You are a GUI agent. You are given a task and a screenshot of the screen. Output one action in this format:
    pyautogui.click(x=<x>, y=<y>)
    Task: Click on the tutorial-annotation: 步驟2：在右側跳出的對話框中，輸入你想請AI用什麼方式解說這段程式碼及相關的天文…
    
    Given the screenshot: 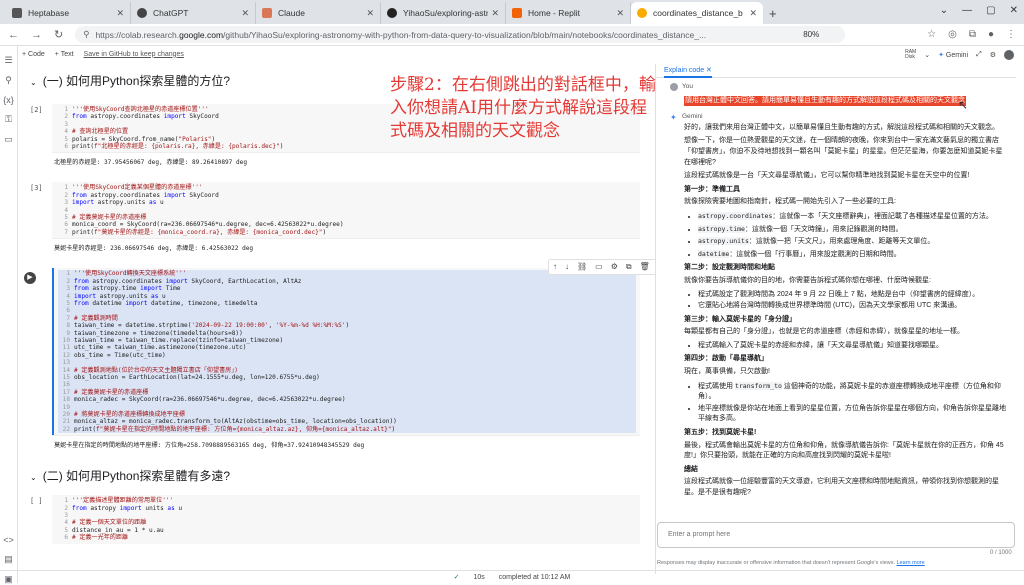 What is the action you would take?
    pyautogui.click(x=523, y=108)
    